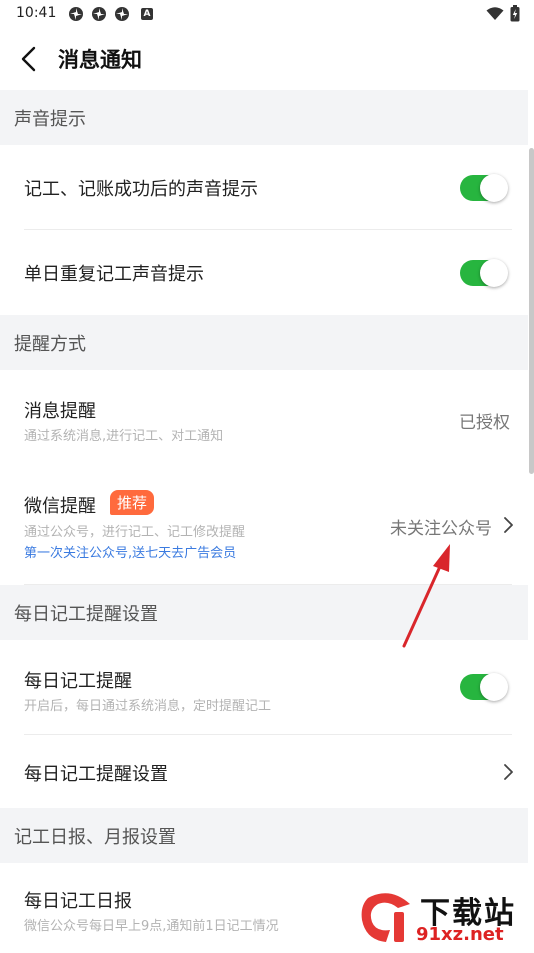  What do you see at coordinates (264, 771) in the screenshot?
I see `row-daily-remind-settings: 每日记工提醒设置` at bounding box center [264, 771].